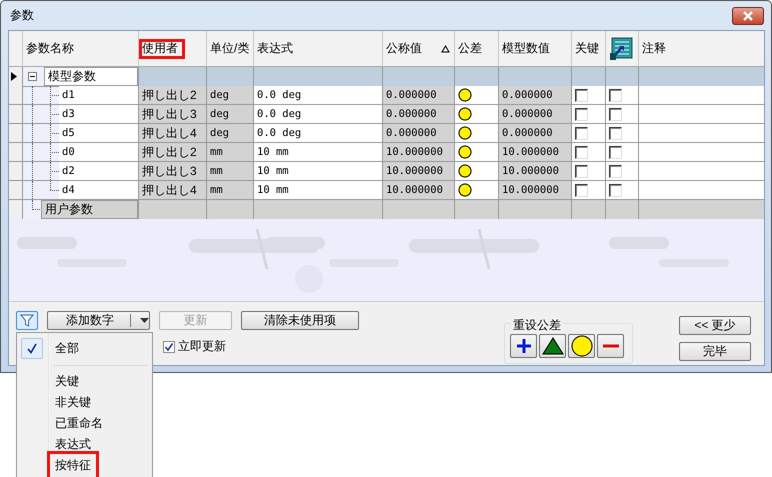  Describe the element at coordinates (81, 49) in the screenshot. I see `column-header: 参数名称` at that location.